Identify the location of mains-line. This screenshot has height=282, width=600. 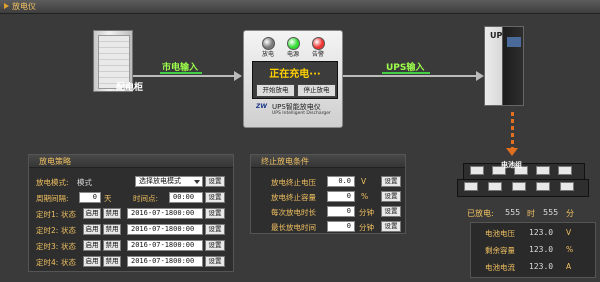
(184, 76).